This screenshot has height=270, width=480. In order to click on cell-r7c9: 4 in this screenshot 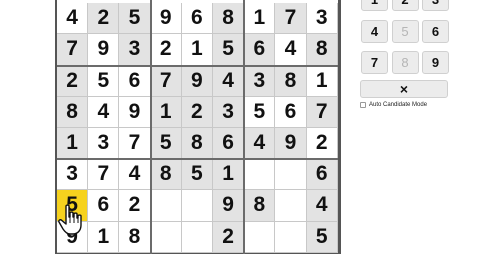, I will do `click(322, 206)`.